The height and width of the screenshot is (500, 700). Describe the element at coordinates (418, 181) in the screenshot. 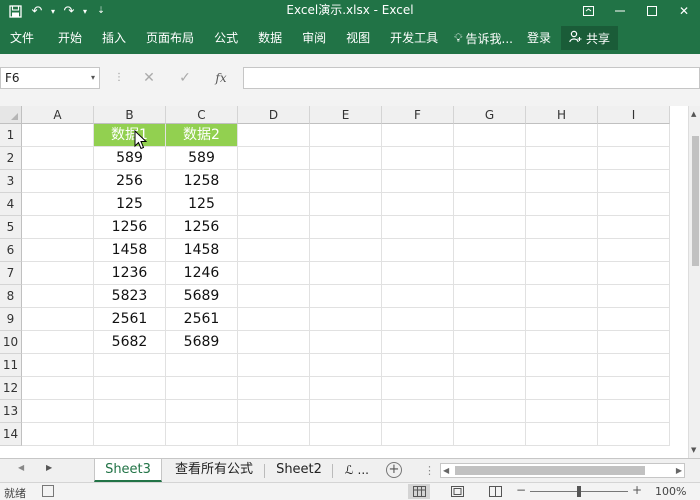

I see `cell-f3` at that location.